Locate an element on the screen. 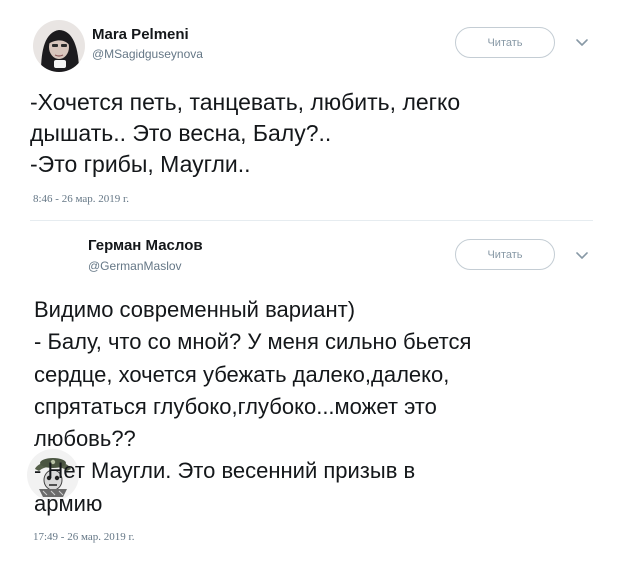 This screenshot has width=623, height=571. avatar is located at coordinates (59, 46).